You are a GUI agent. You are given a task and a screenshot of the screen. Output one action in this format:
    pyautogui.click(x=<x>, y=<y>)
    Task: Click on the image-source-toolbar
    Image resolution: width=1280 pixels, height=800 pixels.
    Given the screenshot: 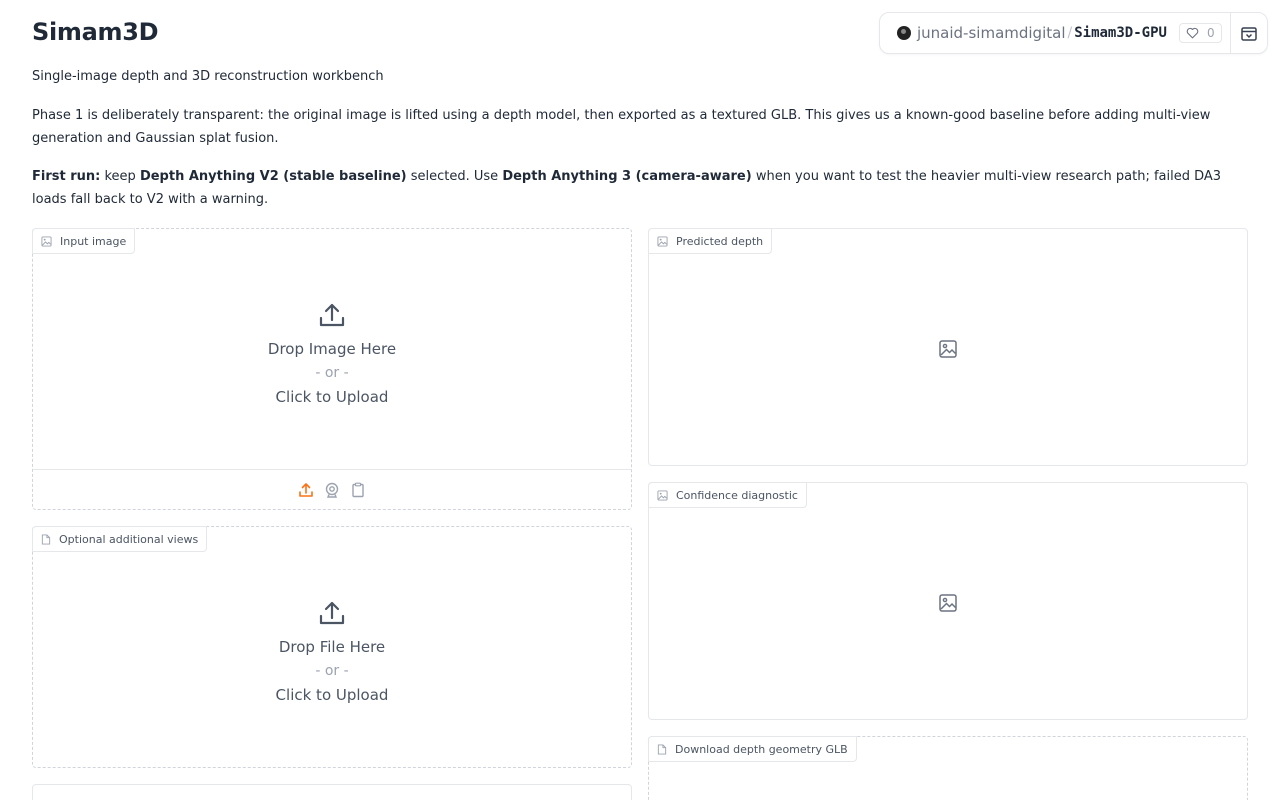 What is the action you would take?
    pyautogui.click(x=332, y=489)
    